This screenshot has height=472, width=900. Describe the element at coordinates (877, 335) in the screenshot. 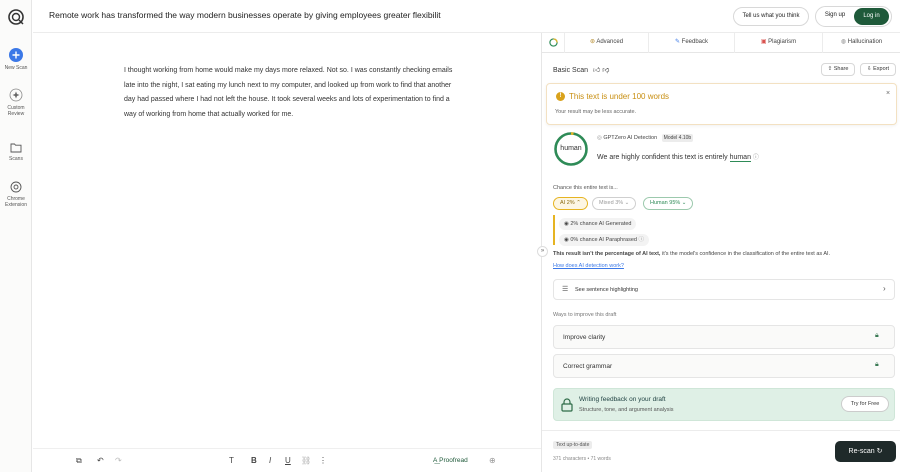

I see `lock-icon: 🔒︎` at that location.